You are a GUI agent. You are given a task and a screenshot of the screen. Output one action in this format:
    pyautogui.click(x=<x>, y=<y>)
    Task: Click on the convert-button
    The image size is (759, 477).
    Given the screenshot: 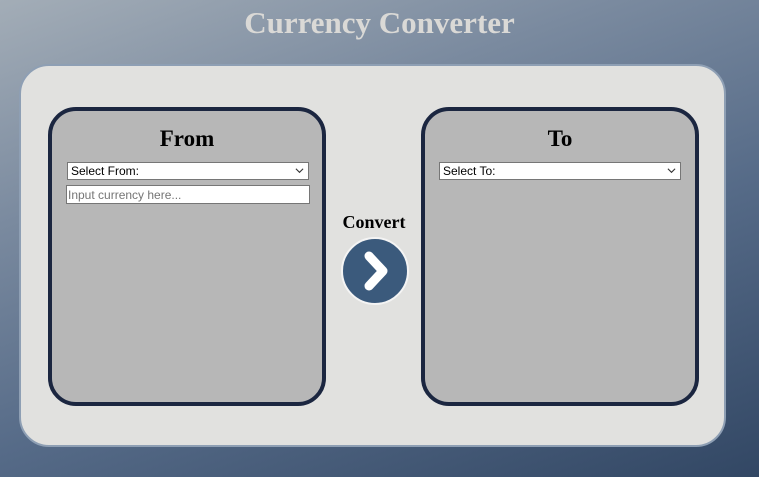 What is the action you would take?
    pyautogui.click(x=375, y=271)
    